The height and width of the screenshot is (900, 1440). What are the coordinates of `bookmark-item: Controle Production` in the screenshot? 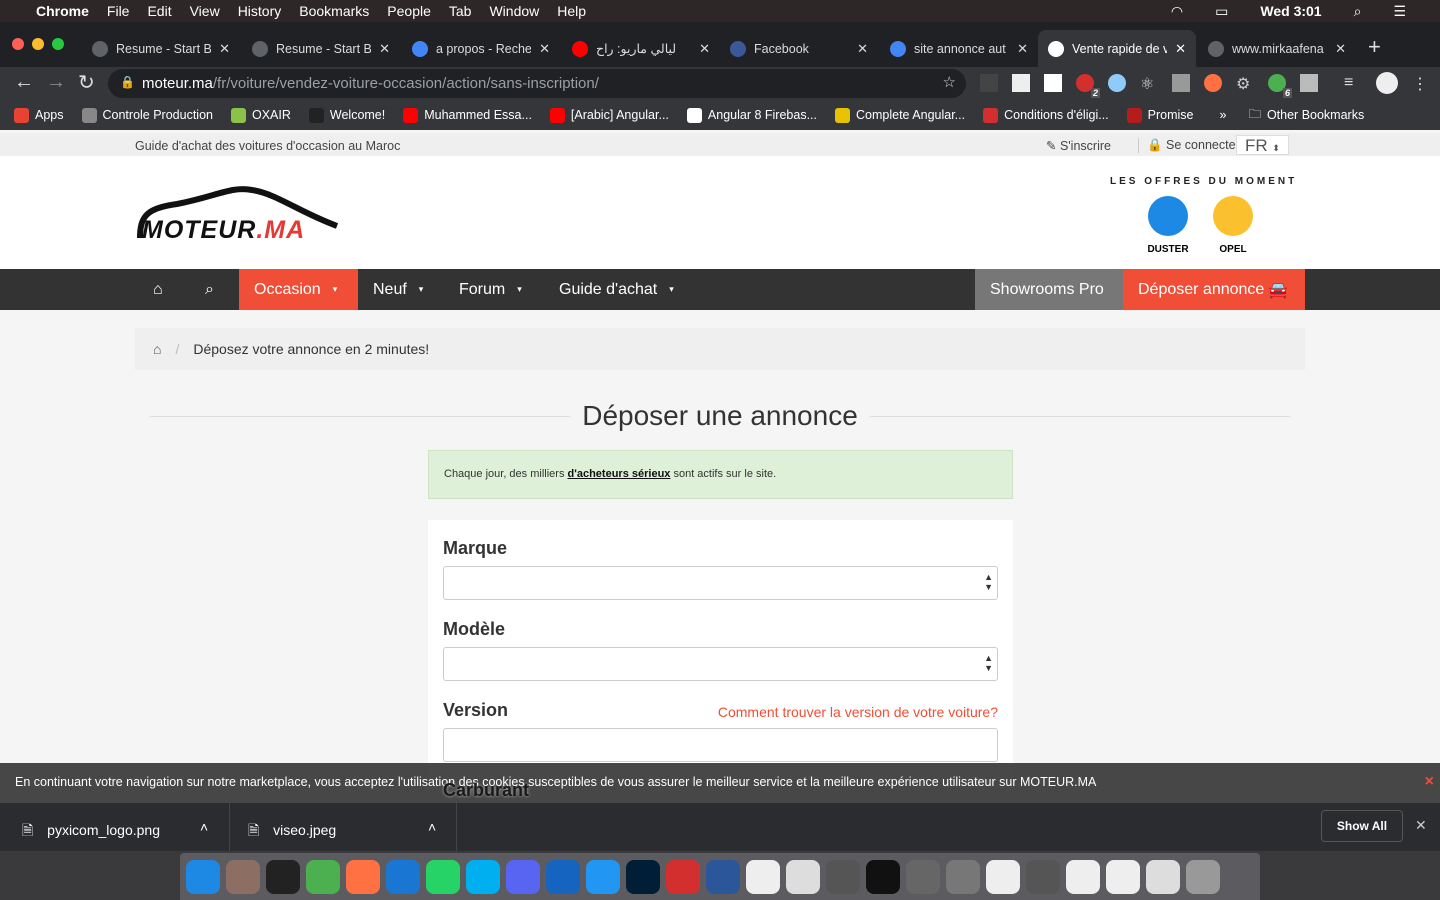 It's located at (147, 115).